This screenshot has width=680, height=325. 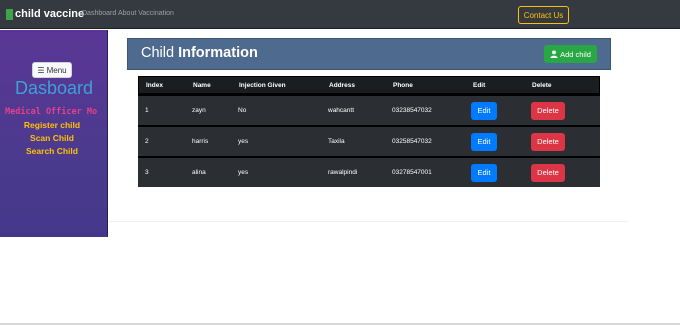 I want to click on cell-address: Taxila, so click(x=336, y=141).